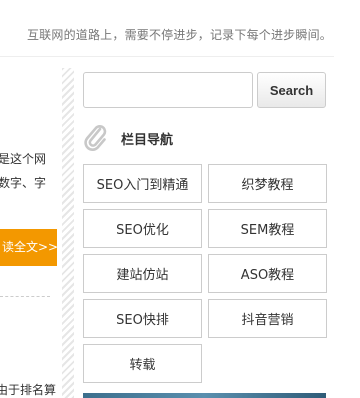  I want to click on category-link: SEO入门到精通, so click(142, 183).